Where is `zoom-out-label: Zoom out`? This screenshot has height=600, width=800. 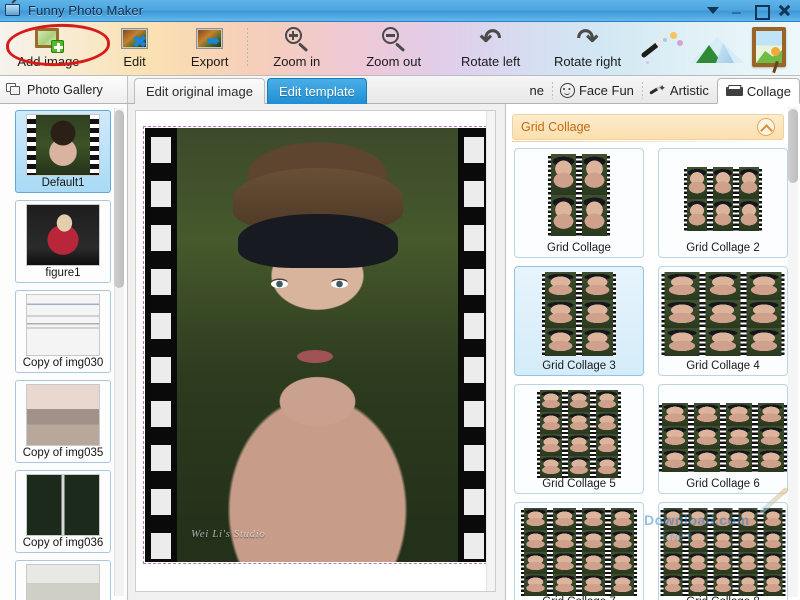 zoom-out-label: Zoom out is located at coordinates (394, 61).